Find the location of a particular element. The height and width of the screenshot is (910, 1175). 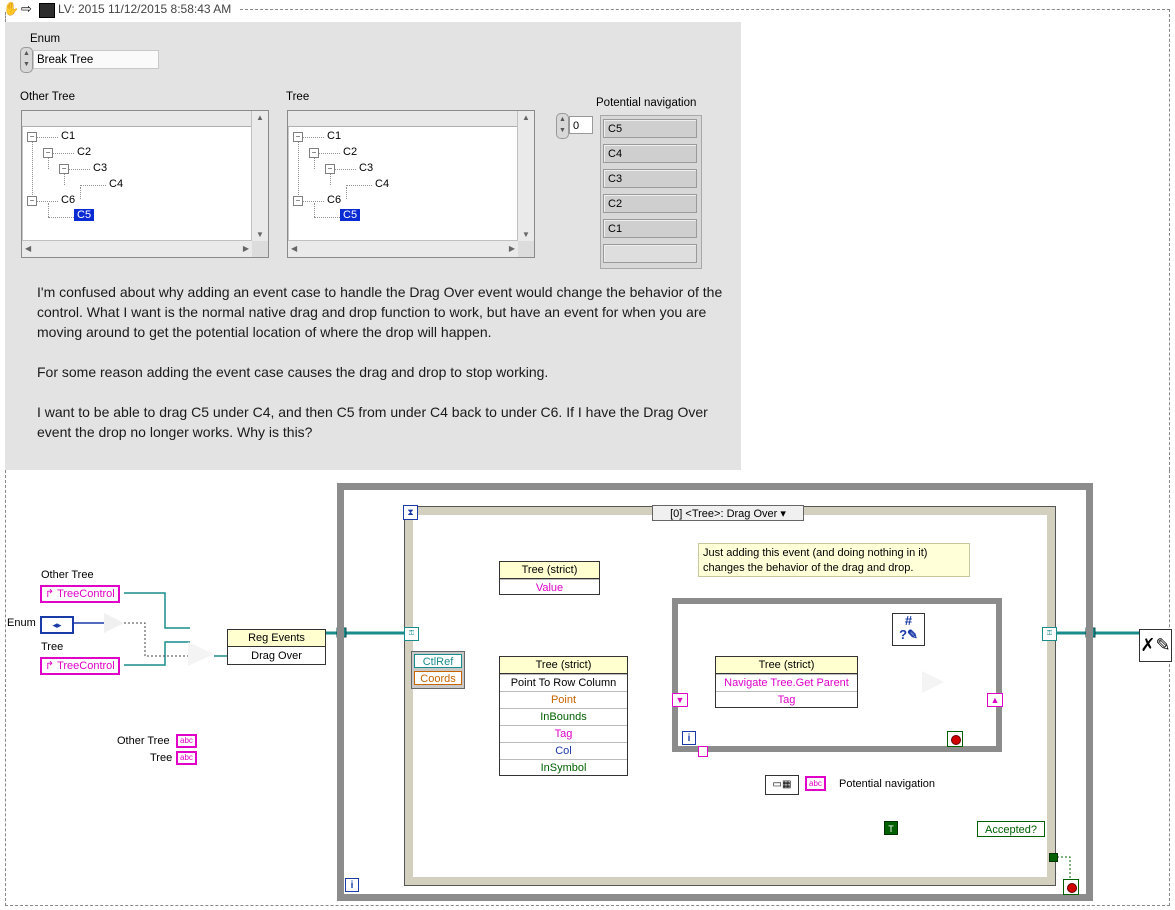

select-icon is located at coordinates (201, 654).